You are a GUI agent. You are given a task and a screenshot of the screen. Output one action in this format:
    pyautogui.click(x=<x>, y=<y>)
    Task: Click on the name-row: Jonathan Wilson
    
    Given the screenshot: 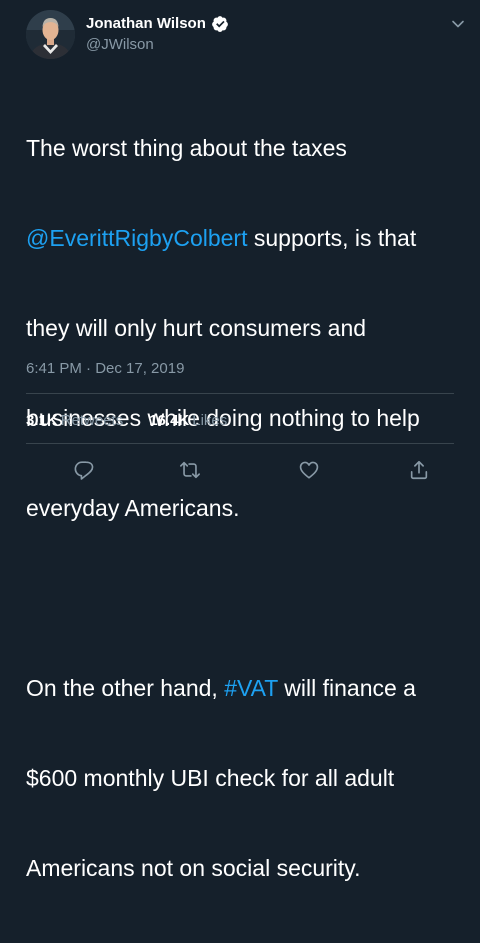 What is the action you would take?
    pyautogui.click(x=157, y=24)
    